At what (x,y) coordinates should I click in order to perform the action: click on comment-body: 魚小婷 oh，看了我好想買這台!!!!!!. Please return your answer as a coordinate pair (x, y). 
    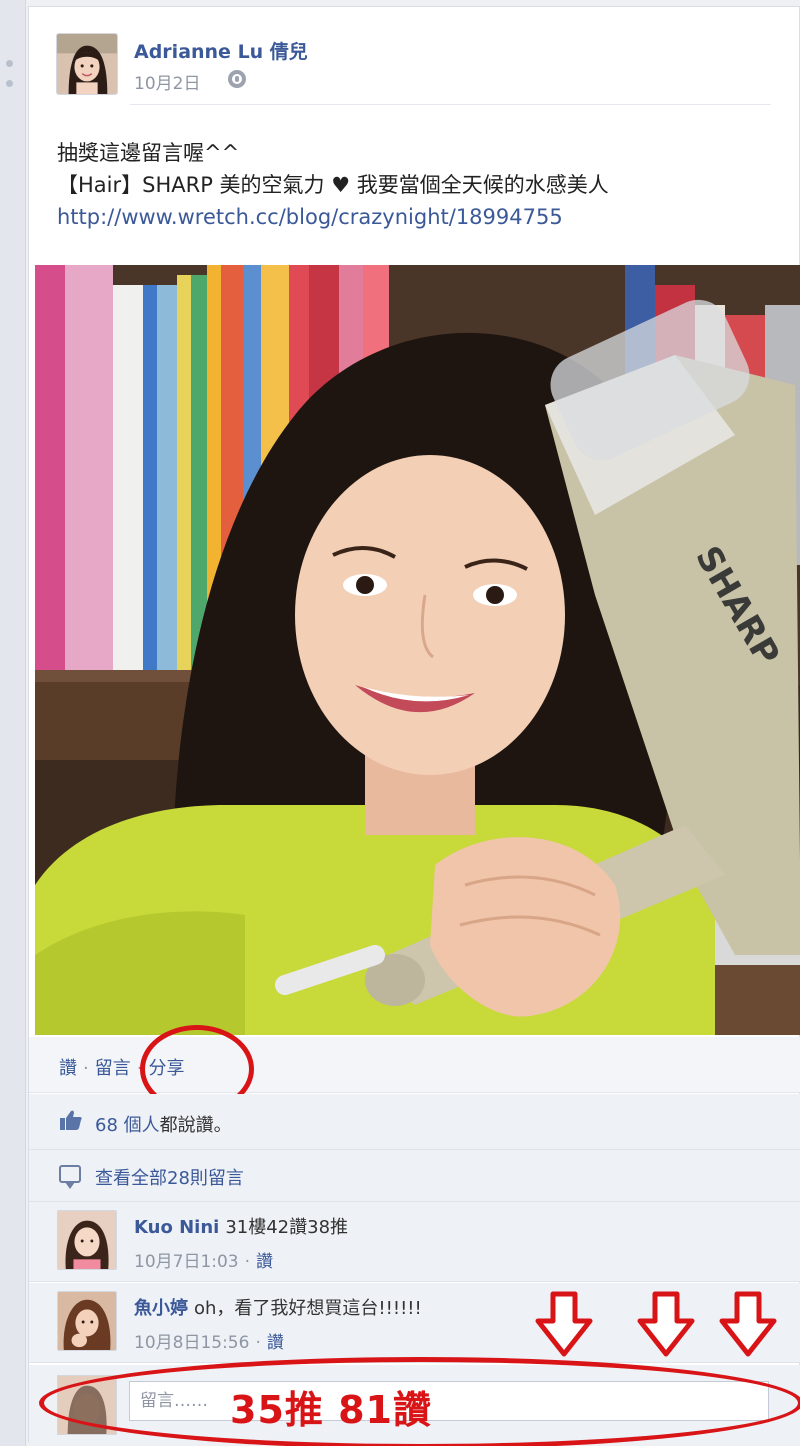
    Looking at the image, I should click on (278, 1307).